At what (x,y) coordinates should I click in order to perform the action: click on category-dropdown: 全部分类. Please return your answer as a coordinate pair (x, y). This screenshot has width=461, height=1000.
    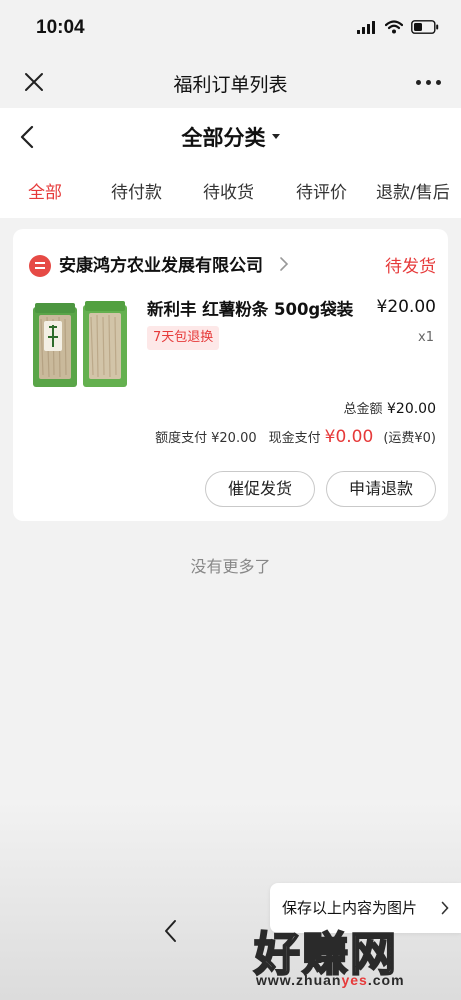
    Looking at the image, I should click on (230, 137).